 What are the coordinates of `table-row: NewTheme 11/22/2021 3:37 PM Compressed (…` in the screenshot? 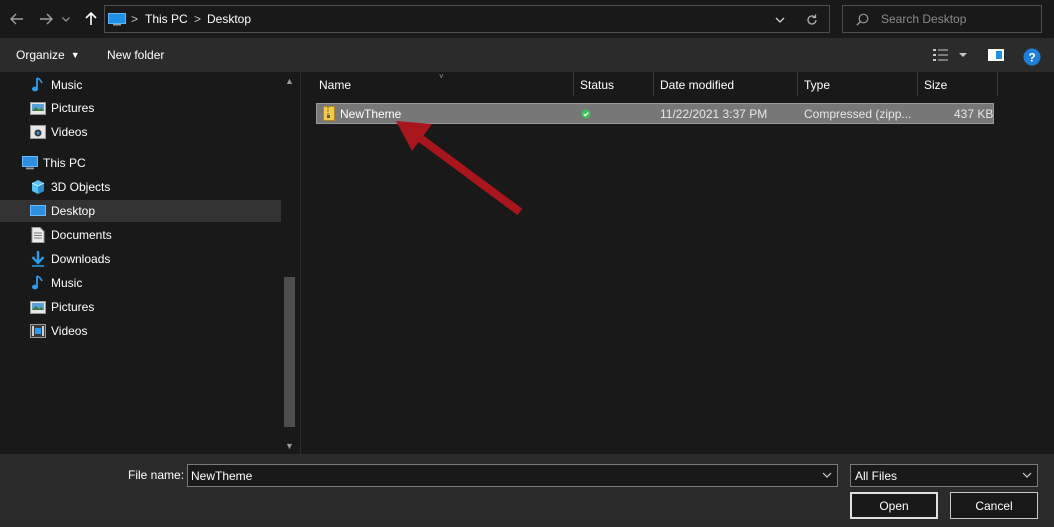 It's located at (655, 113).